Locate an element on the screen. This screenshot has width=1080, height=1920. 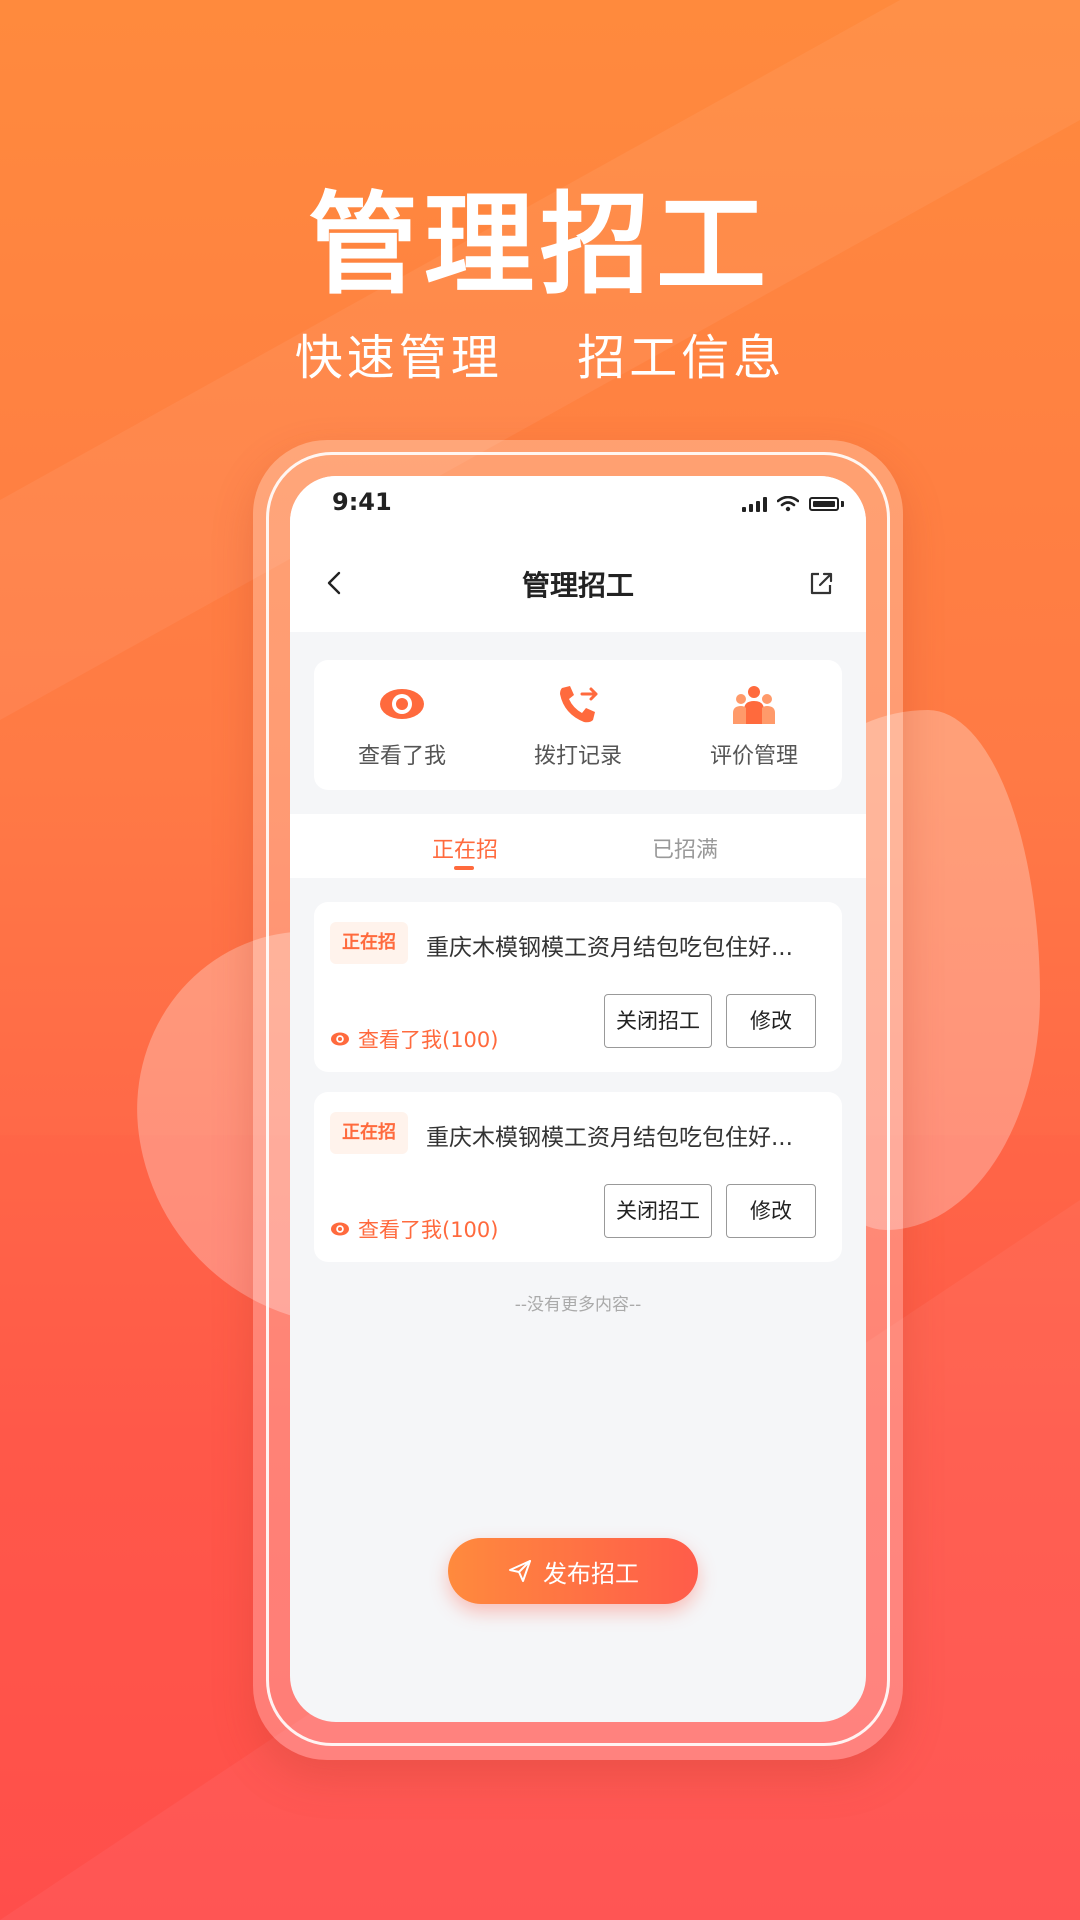
phone-call-icon is located at coordinates (579, 704).